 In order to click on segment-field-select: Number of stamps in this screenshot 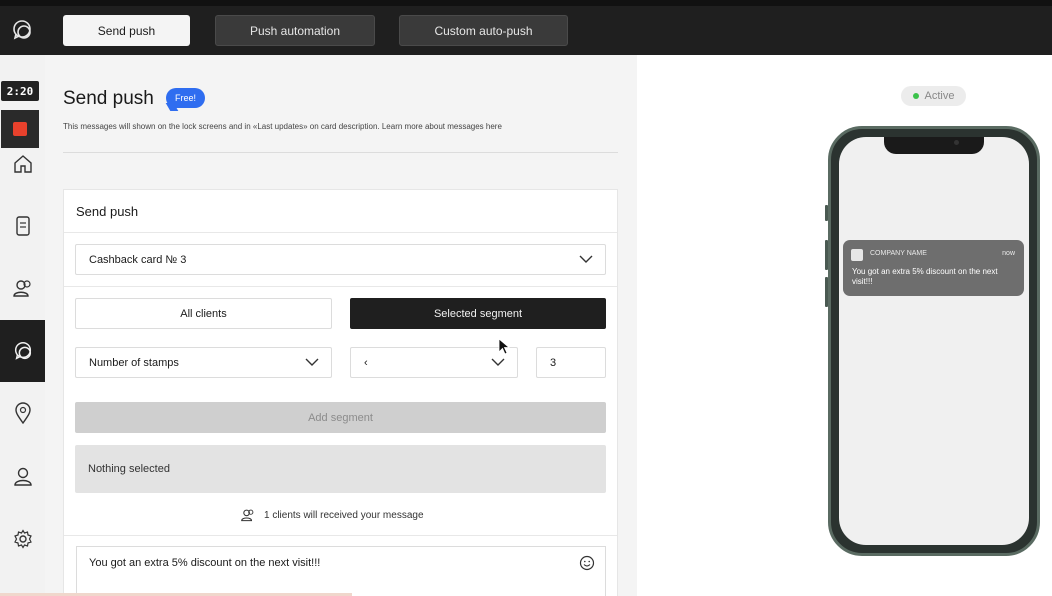, I will do `click(203, 362)`.